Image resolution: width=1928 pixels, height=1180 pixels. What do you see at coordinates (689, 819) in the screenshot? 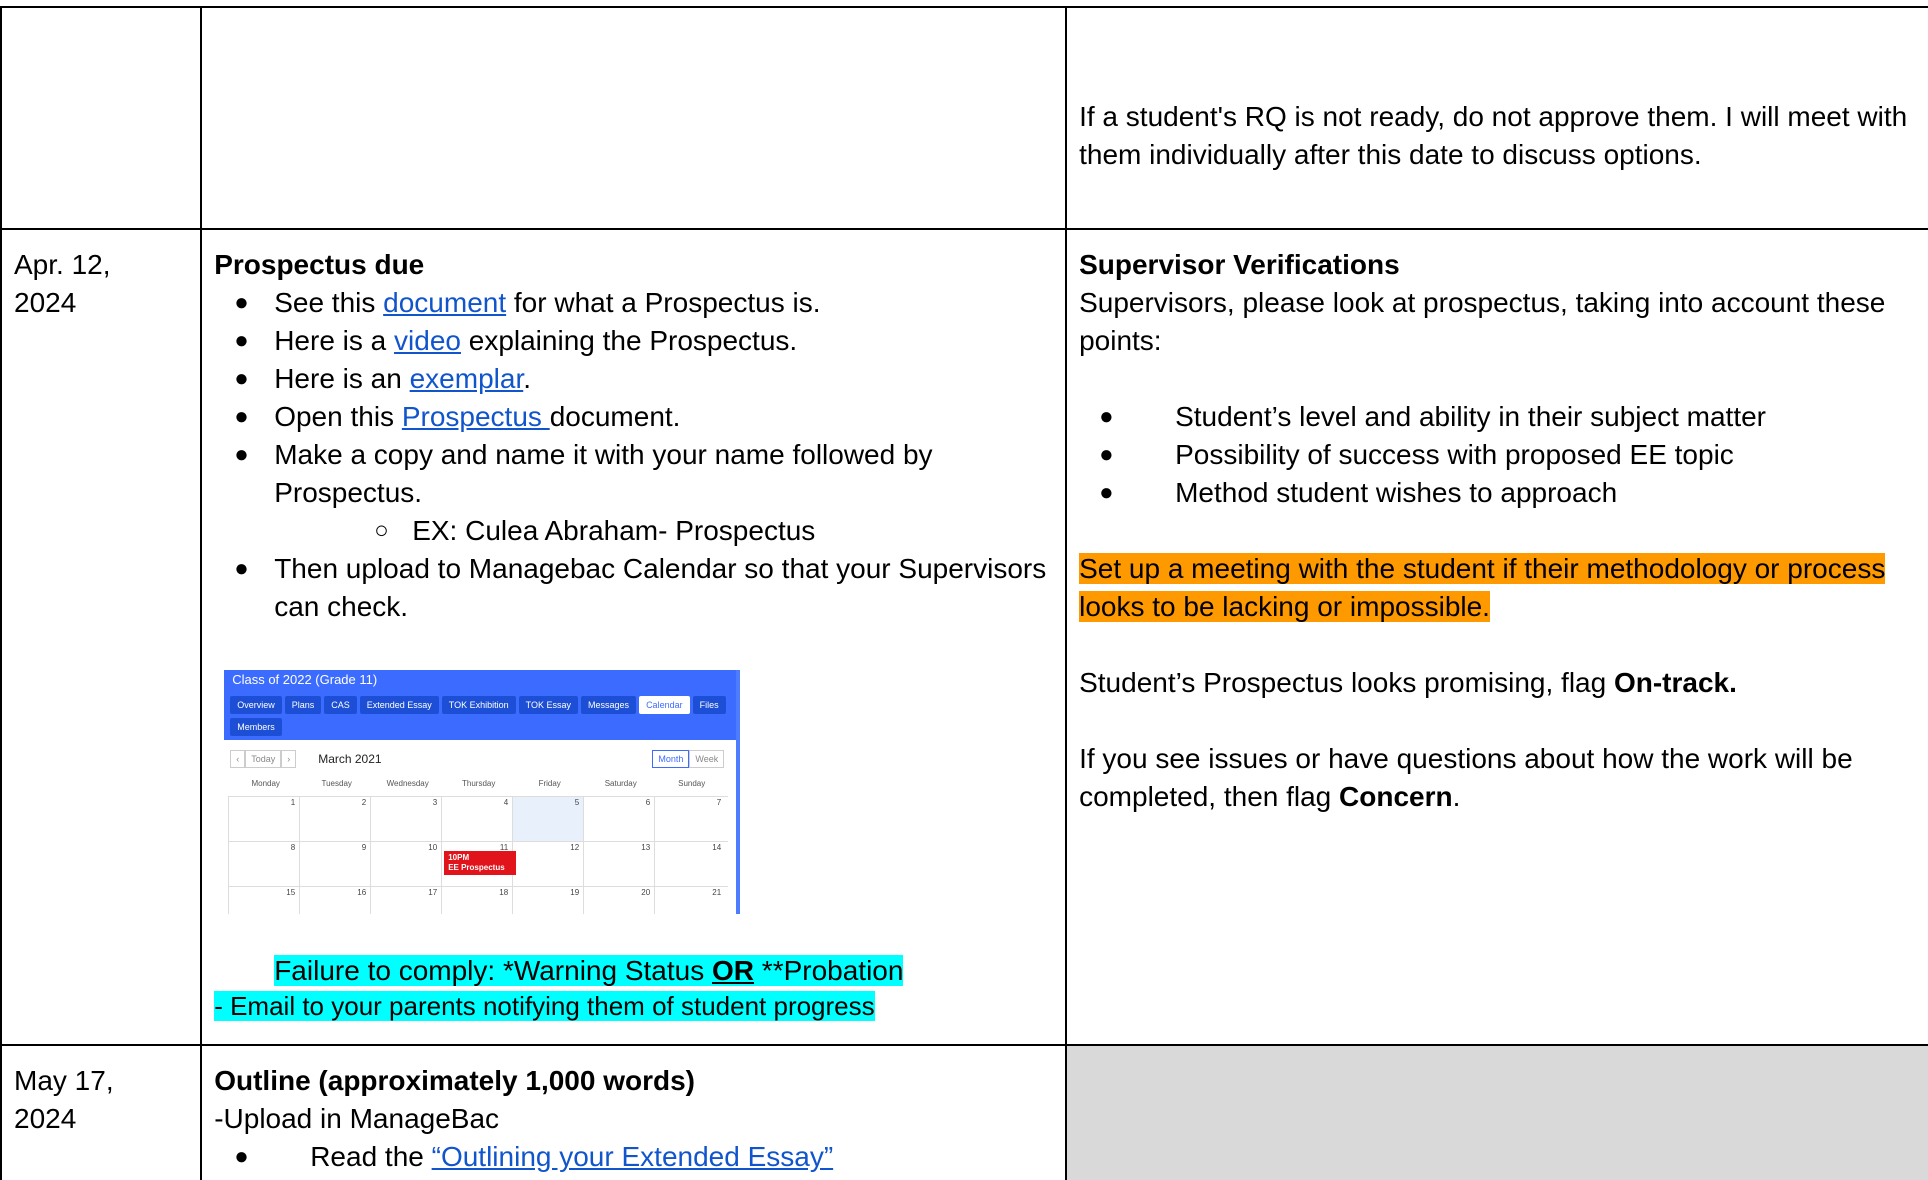
I see `calendar-day: 7` at bounding box center [689, 819].